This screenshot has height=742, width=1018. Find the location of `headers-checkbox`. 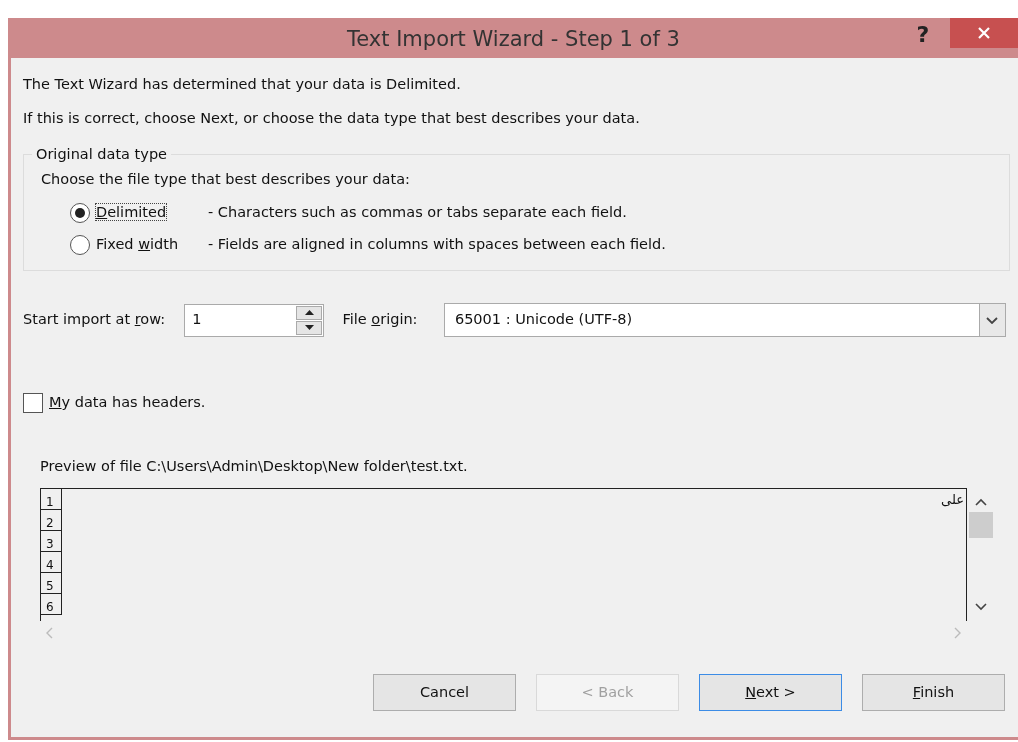

headers-checkbox is located at coordinates (33, 403).